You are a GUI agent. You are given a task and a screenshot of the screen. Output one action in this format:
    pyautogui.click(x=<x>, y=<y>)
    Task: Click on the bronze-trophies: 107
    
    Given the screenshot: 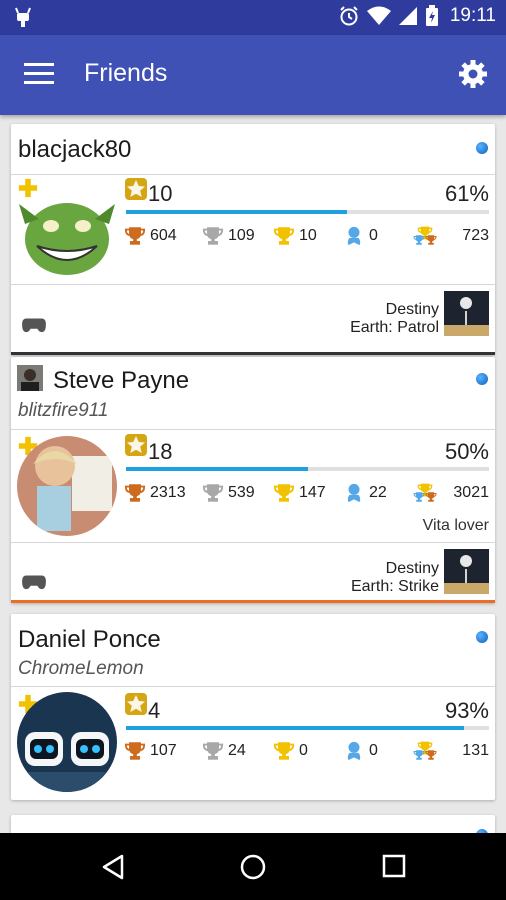 What is the action you would take?
    pyautogui.click(x=163, y=751)
    